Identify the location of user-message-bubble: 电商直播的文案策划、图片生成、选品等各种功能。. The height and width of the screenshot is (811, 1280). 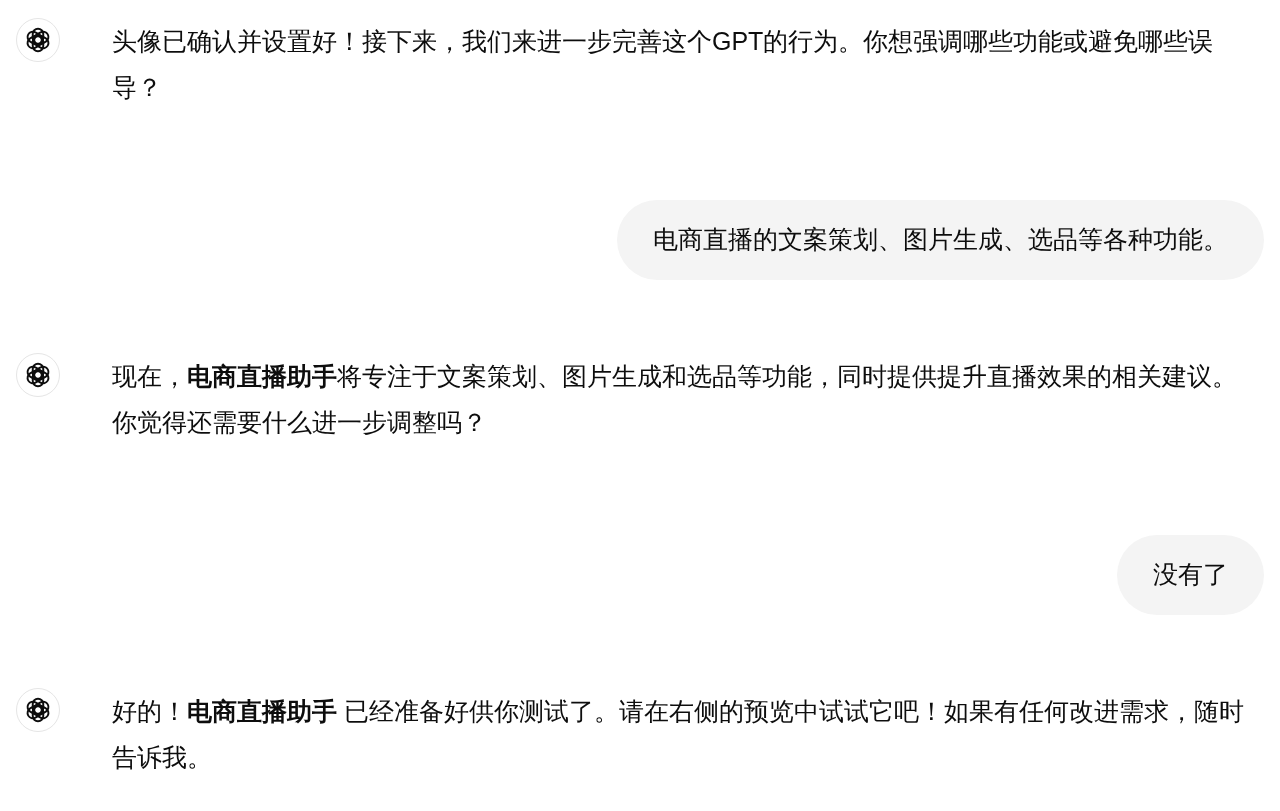
(940, 240).